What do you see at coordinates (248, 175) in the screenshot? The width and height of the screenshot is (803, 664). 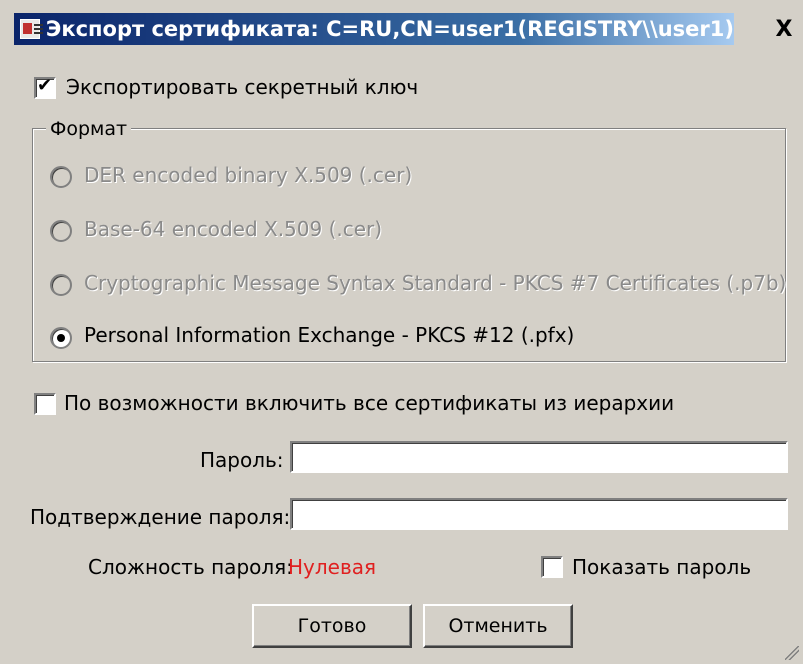 I see `radio-der-label: DER encoded binary X.509 (.cer)` at bounding box center [248, 175].